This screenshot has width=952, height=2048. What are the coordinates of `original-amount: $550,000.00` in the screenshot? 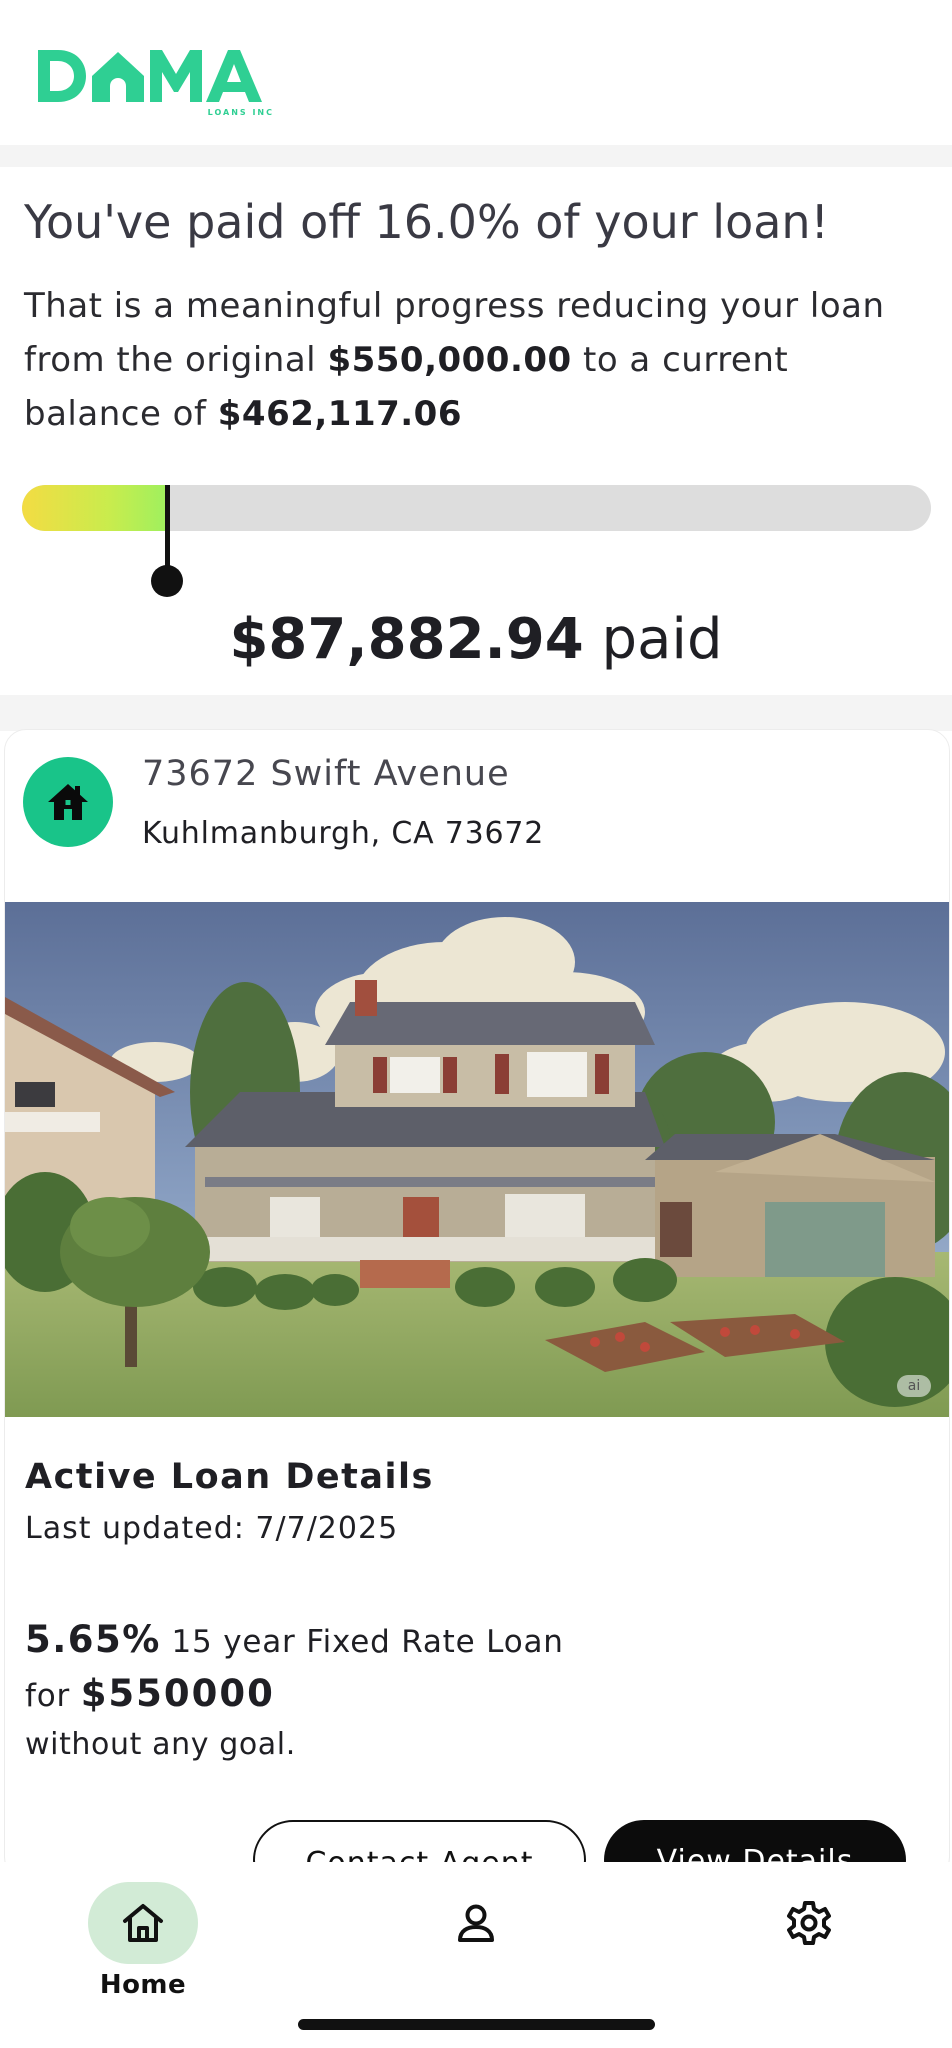 It's located at (449, 360).